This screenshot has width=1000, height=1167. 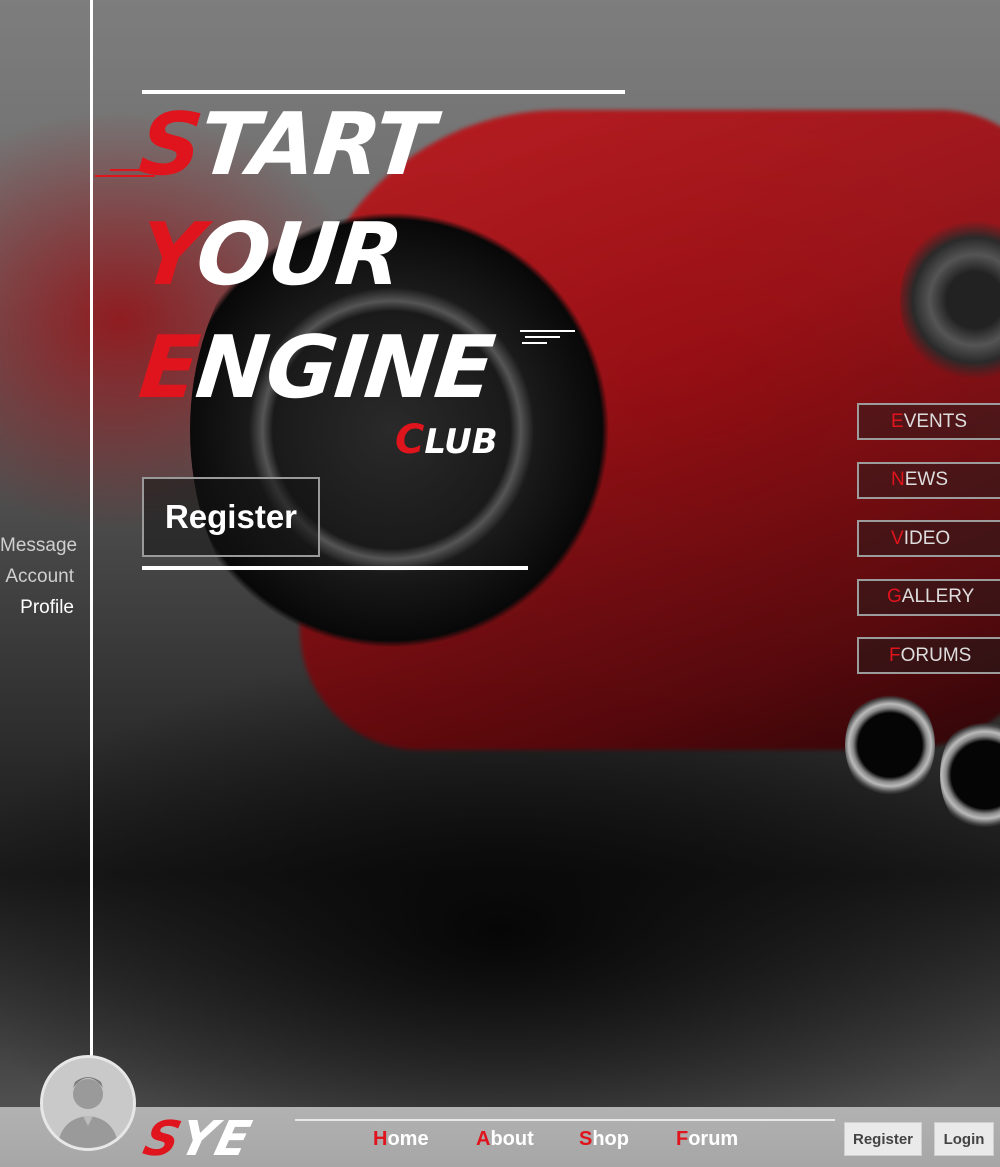 What do you see at coordinates (964, 1139) in the screenshot?
I see `login-button: Login` at bounding box center [964, 1139].